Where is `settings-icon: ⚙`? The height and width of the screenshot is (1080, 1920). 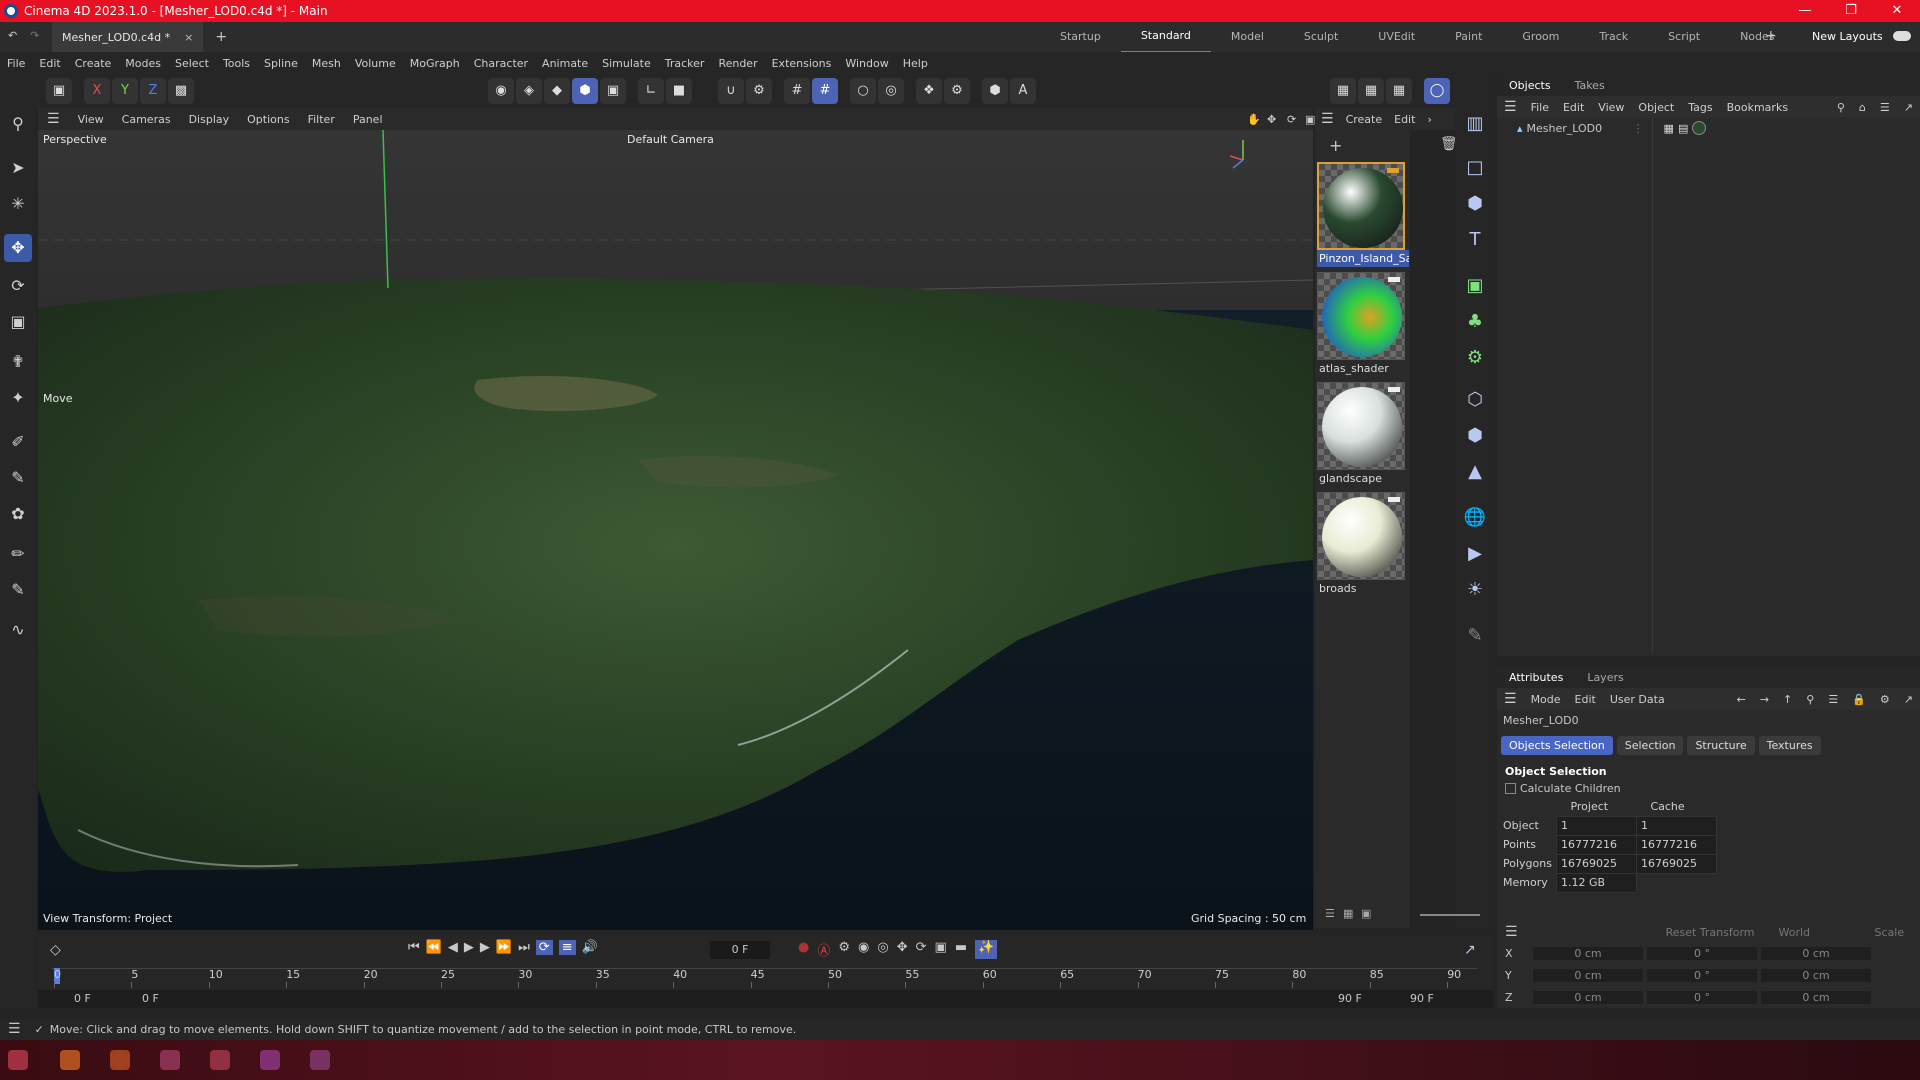 settings-icon: ⚙ is located at coordinates (1885, 699).